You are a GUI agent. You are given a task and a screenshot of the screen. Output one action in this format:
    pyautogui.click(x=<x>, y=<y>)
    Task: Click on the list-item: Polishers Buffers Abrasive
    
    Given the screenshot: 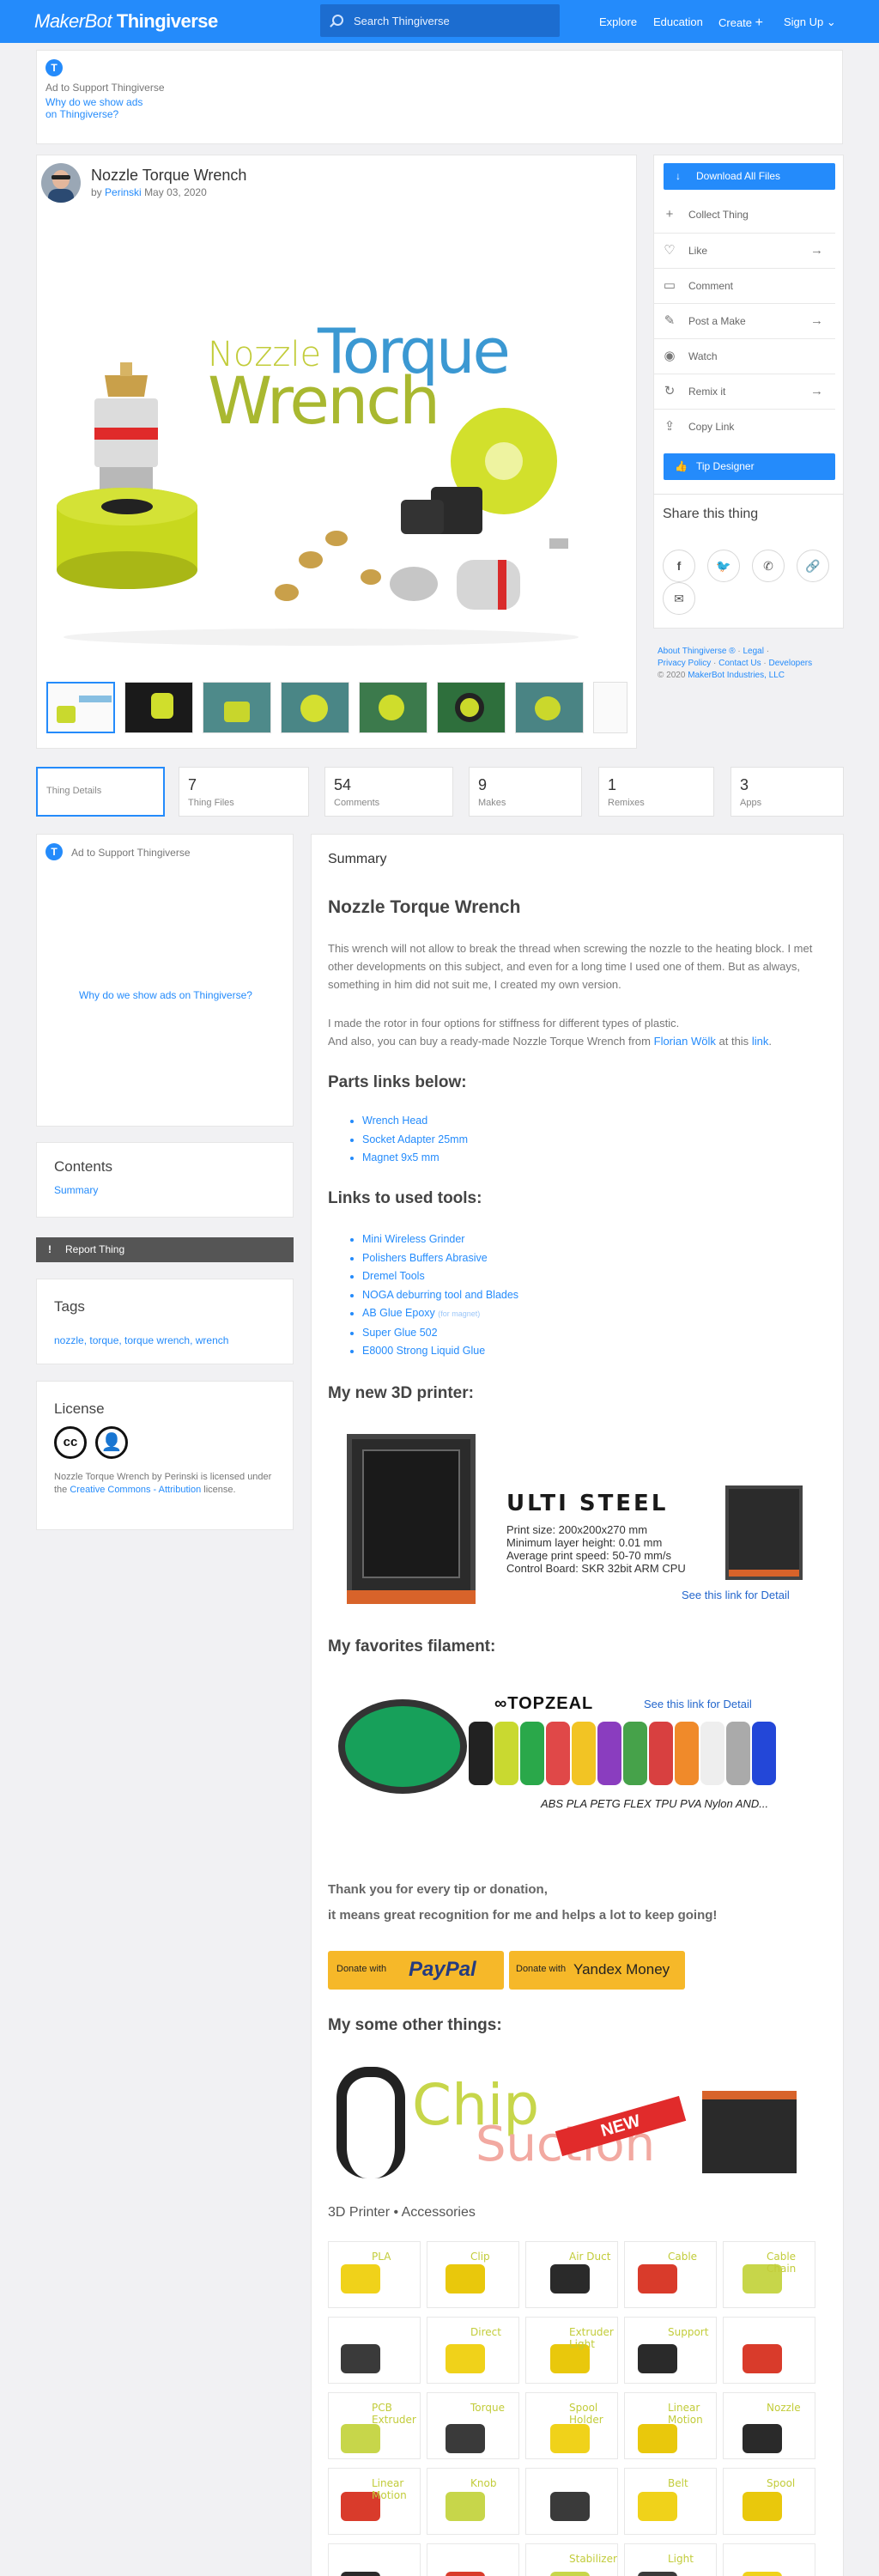 What is the action you would take?
    pyautogui.click(x=440, y=1258)
    